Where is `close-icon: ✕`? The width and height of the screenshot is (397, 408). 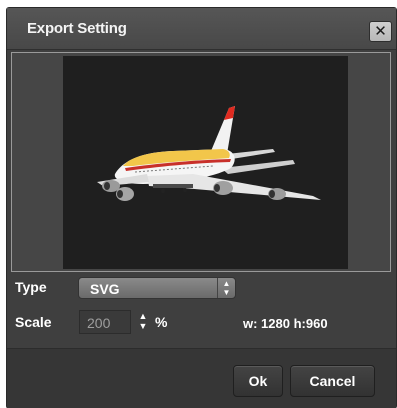 close-icon: ✕ is located at coordinates (380, 31).